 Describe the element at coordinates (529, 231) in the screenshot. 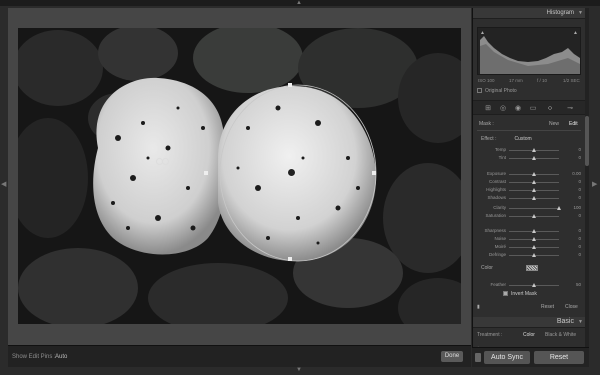

I see `slider-sharpness: Sharpness 0` at that location.